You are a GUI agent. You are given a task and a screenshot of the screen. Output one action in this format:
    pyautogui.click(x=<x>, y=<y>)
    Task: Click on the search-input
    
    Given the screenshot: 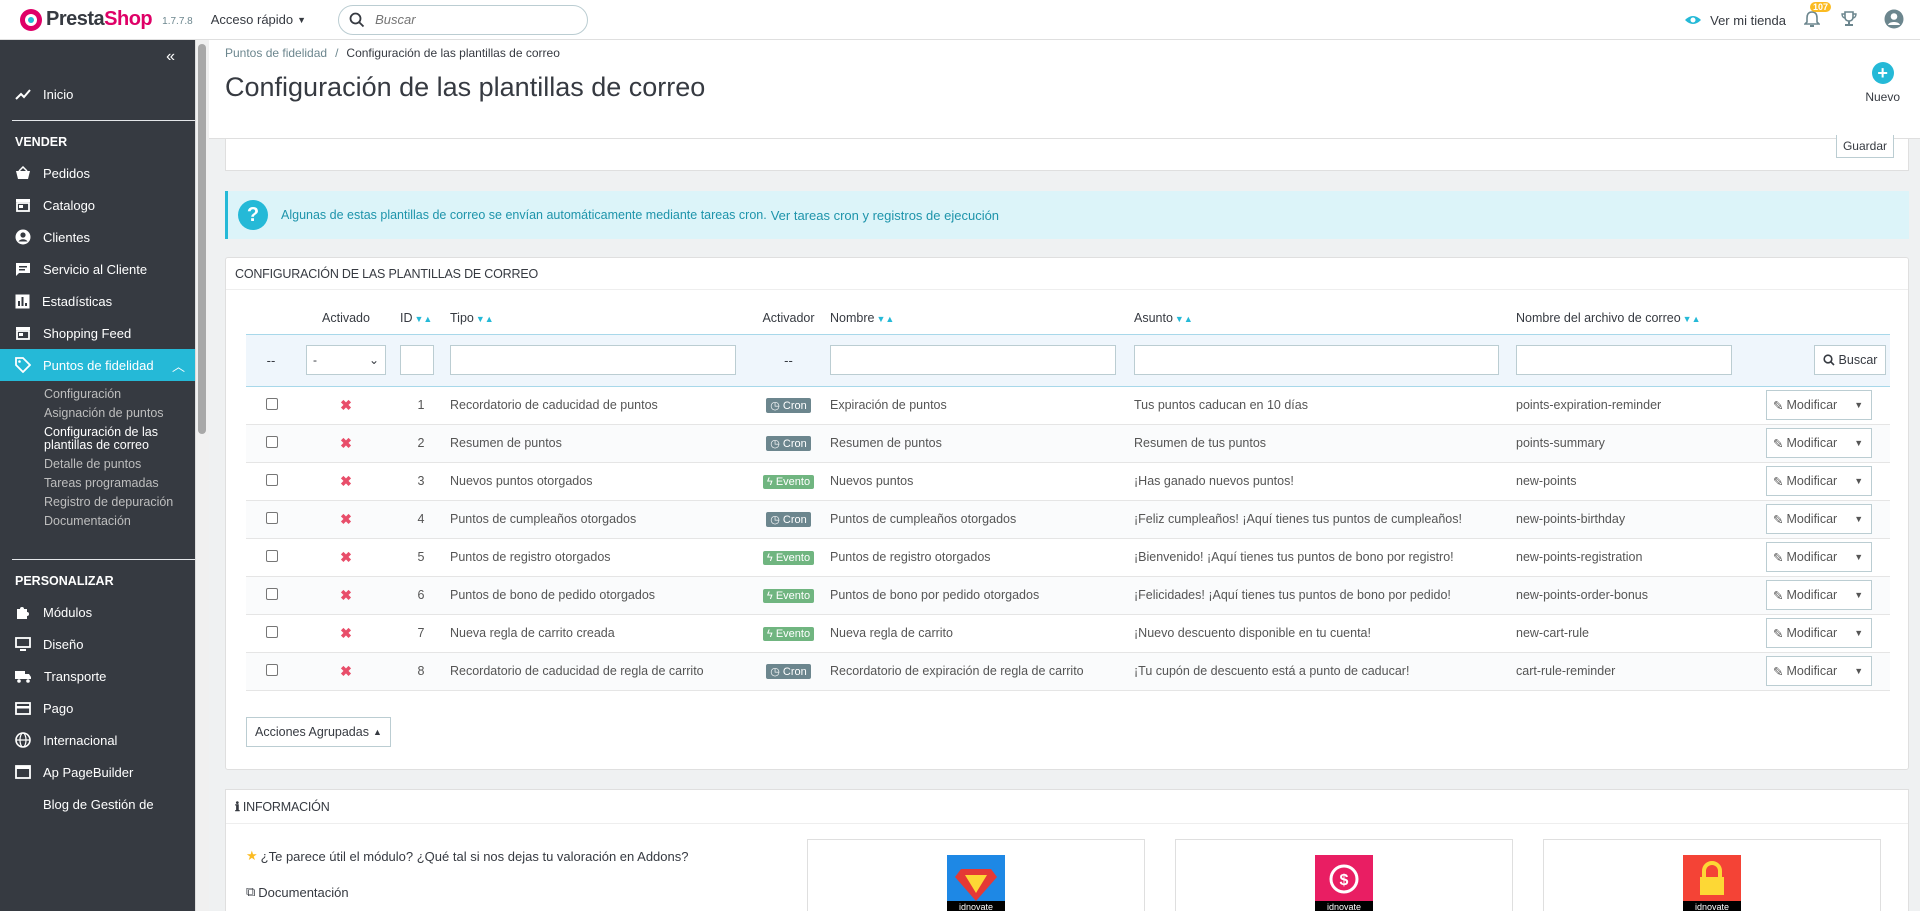 What is the action you would take?
    pyautogui.click(x=470, y=19)
    